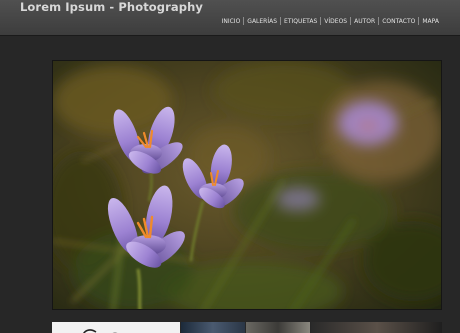 Image resolution: width=460 pixels, height=333 pixels. Describe the element at coordinates (364, 21) in the screenshot. I see `nav-item-autor: AUTOR` at that location.